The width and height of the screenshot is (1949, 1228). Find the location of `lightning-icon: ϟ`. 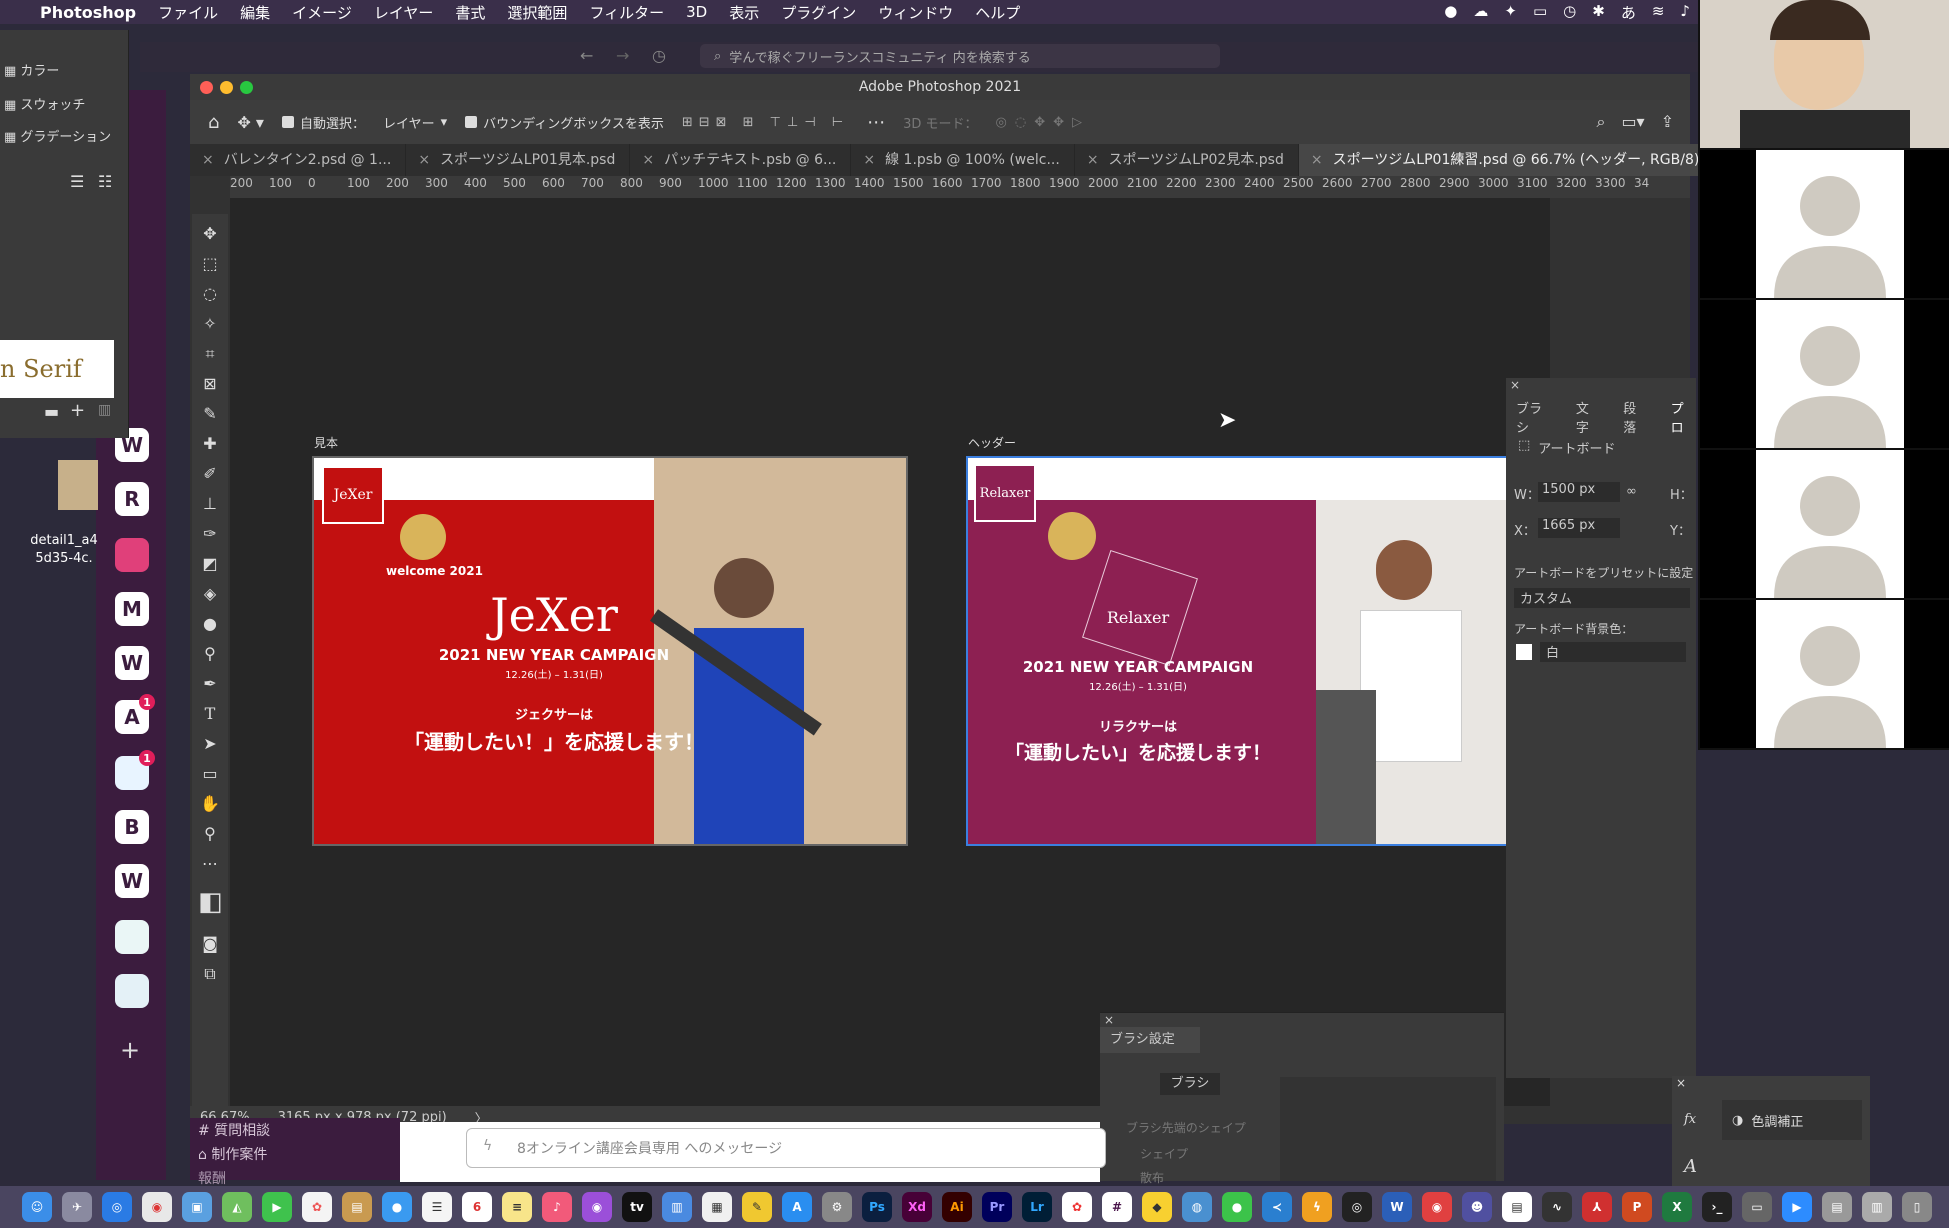

lightning-icon: ϟ is located at coordinates (487, 1146).